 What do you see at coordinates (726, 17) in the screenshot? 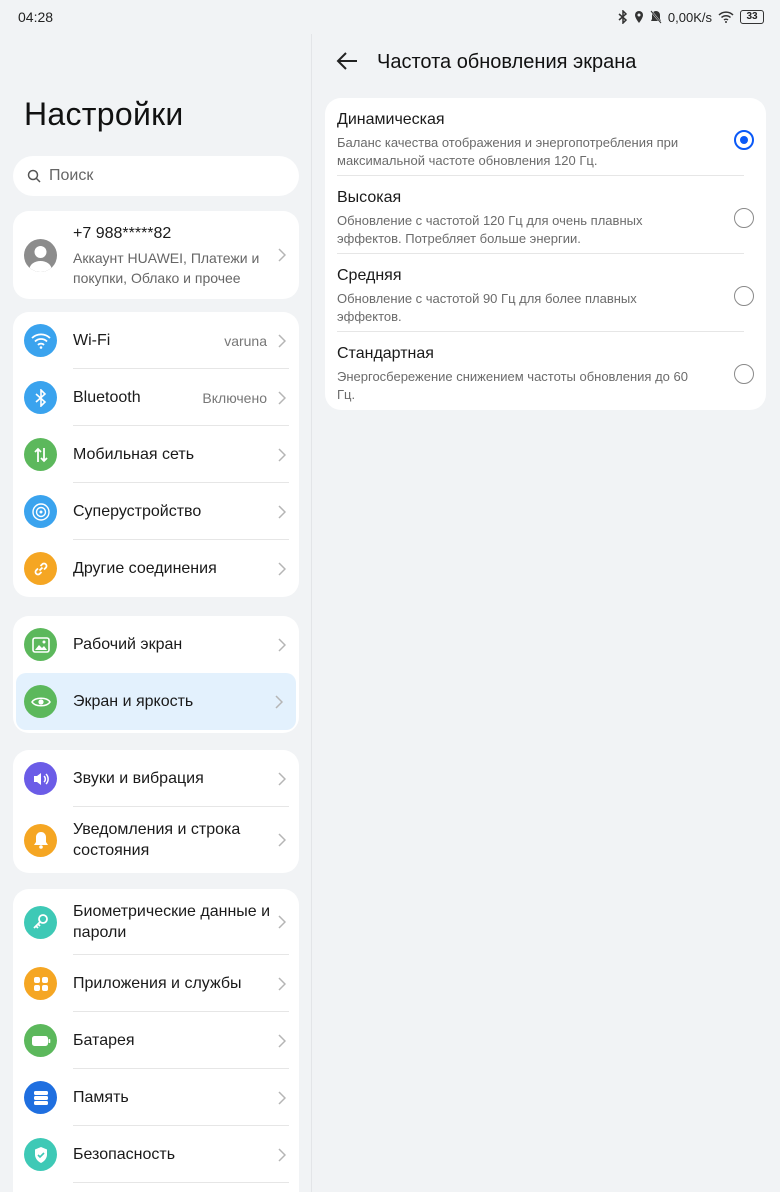
I see `wifi-status-icon` at bounding box center [726, 17].